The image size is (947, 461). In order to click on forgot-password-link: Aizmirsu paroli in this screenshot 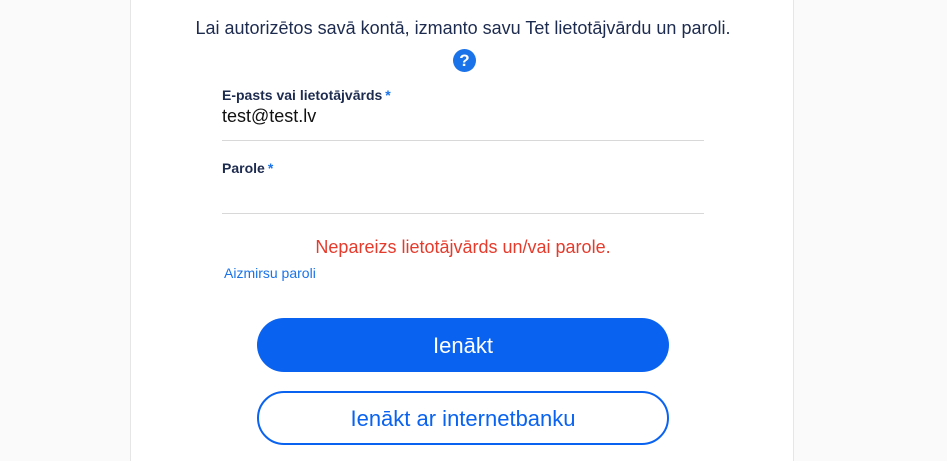, I will do `click(270, 273)`.